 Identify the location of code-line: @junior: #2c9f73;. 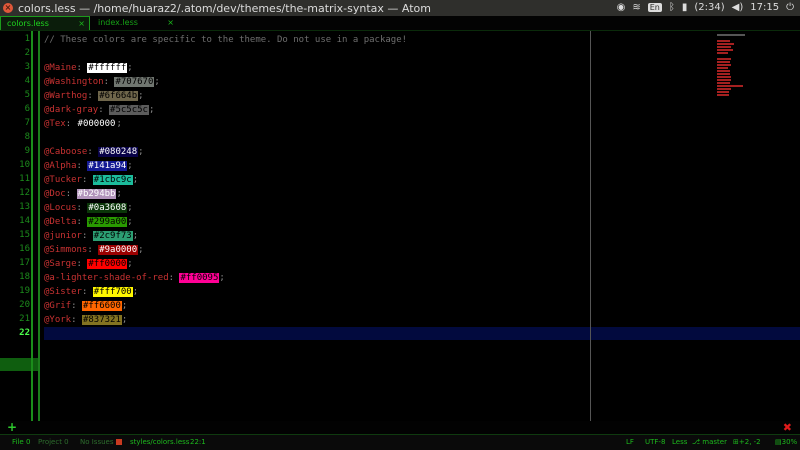
(91, 236).